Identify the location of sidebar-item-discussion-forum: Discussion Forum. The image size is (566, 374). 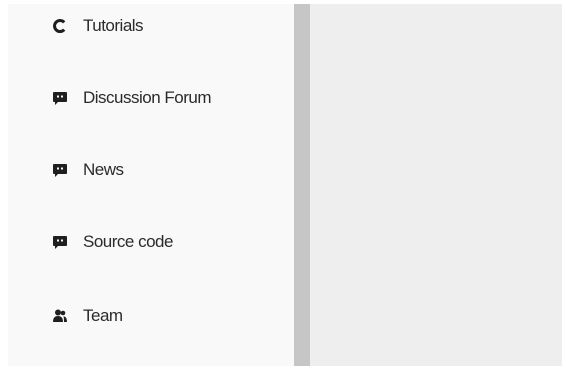
(132, 98).